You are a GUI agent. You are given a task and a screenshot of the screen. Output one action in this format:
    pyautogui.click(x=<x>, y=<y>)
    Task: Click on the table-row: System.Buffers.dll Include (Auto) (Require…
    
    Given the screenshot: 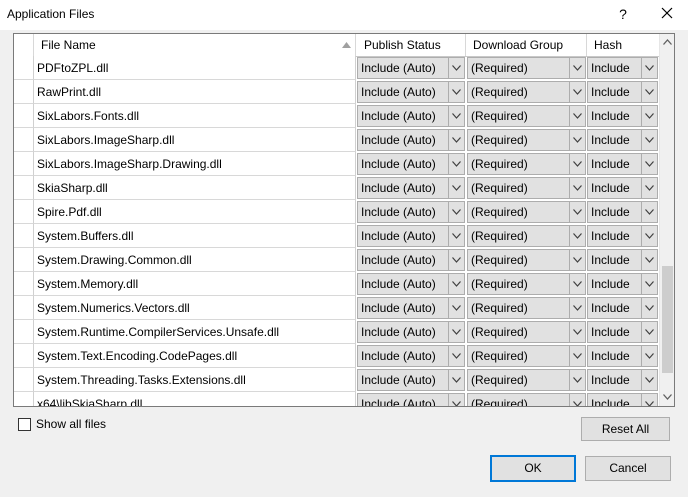 What is the action you would take?
    pyautogui.click(x=336, y=236)
    